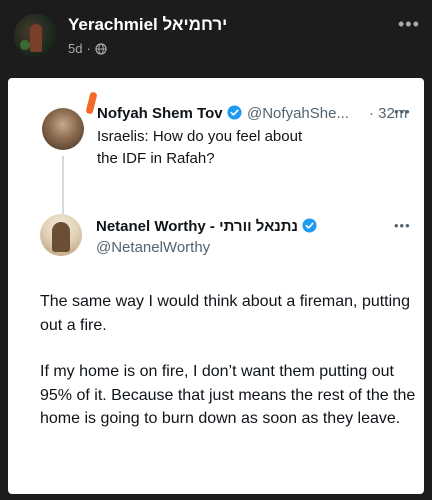  I want to click on globe-icon, so click(101, 48).